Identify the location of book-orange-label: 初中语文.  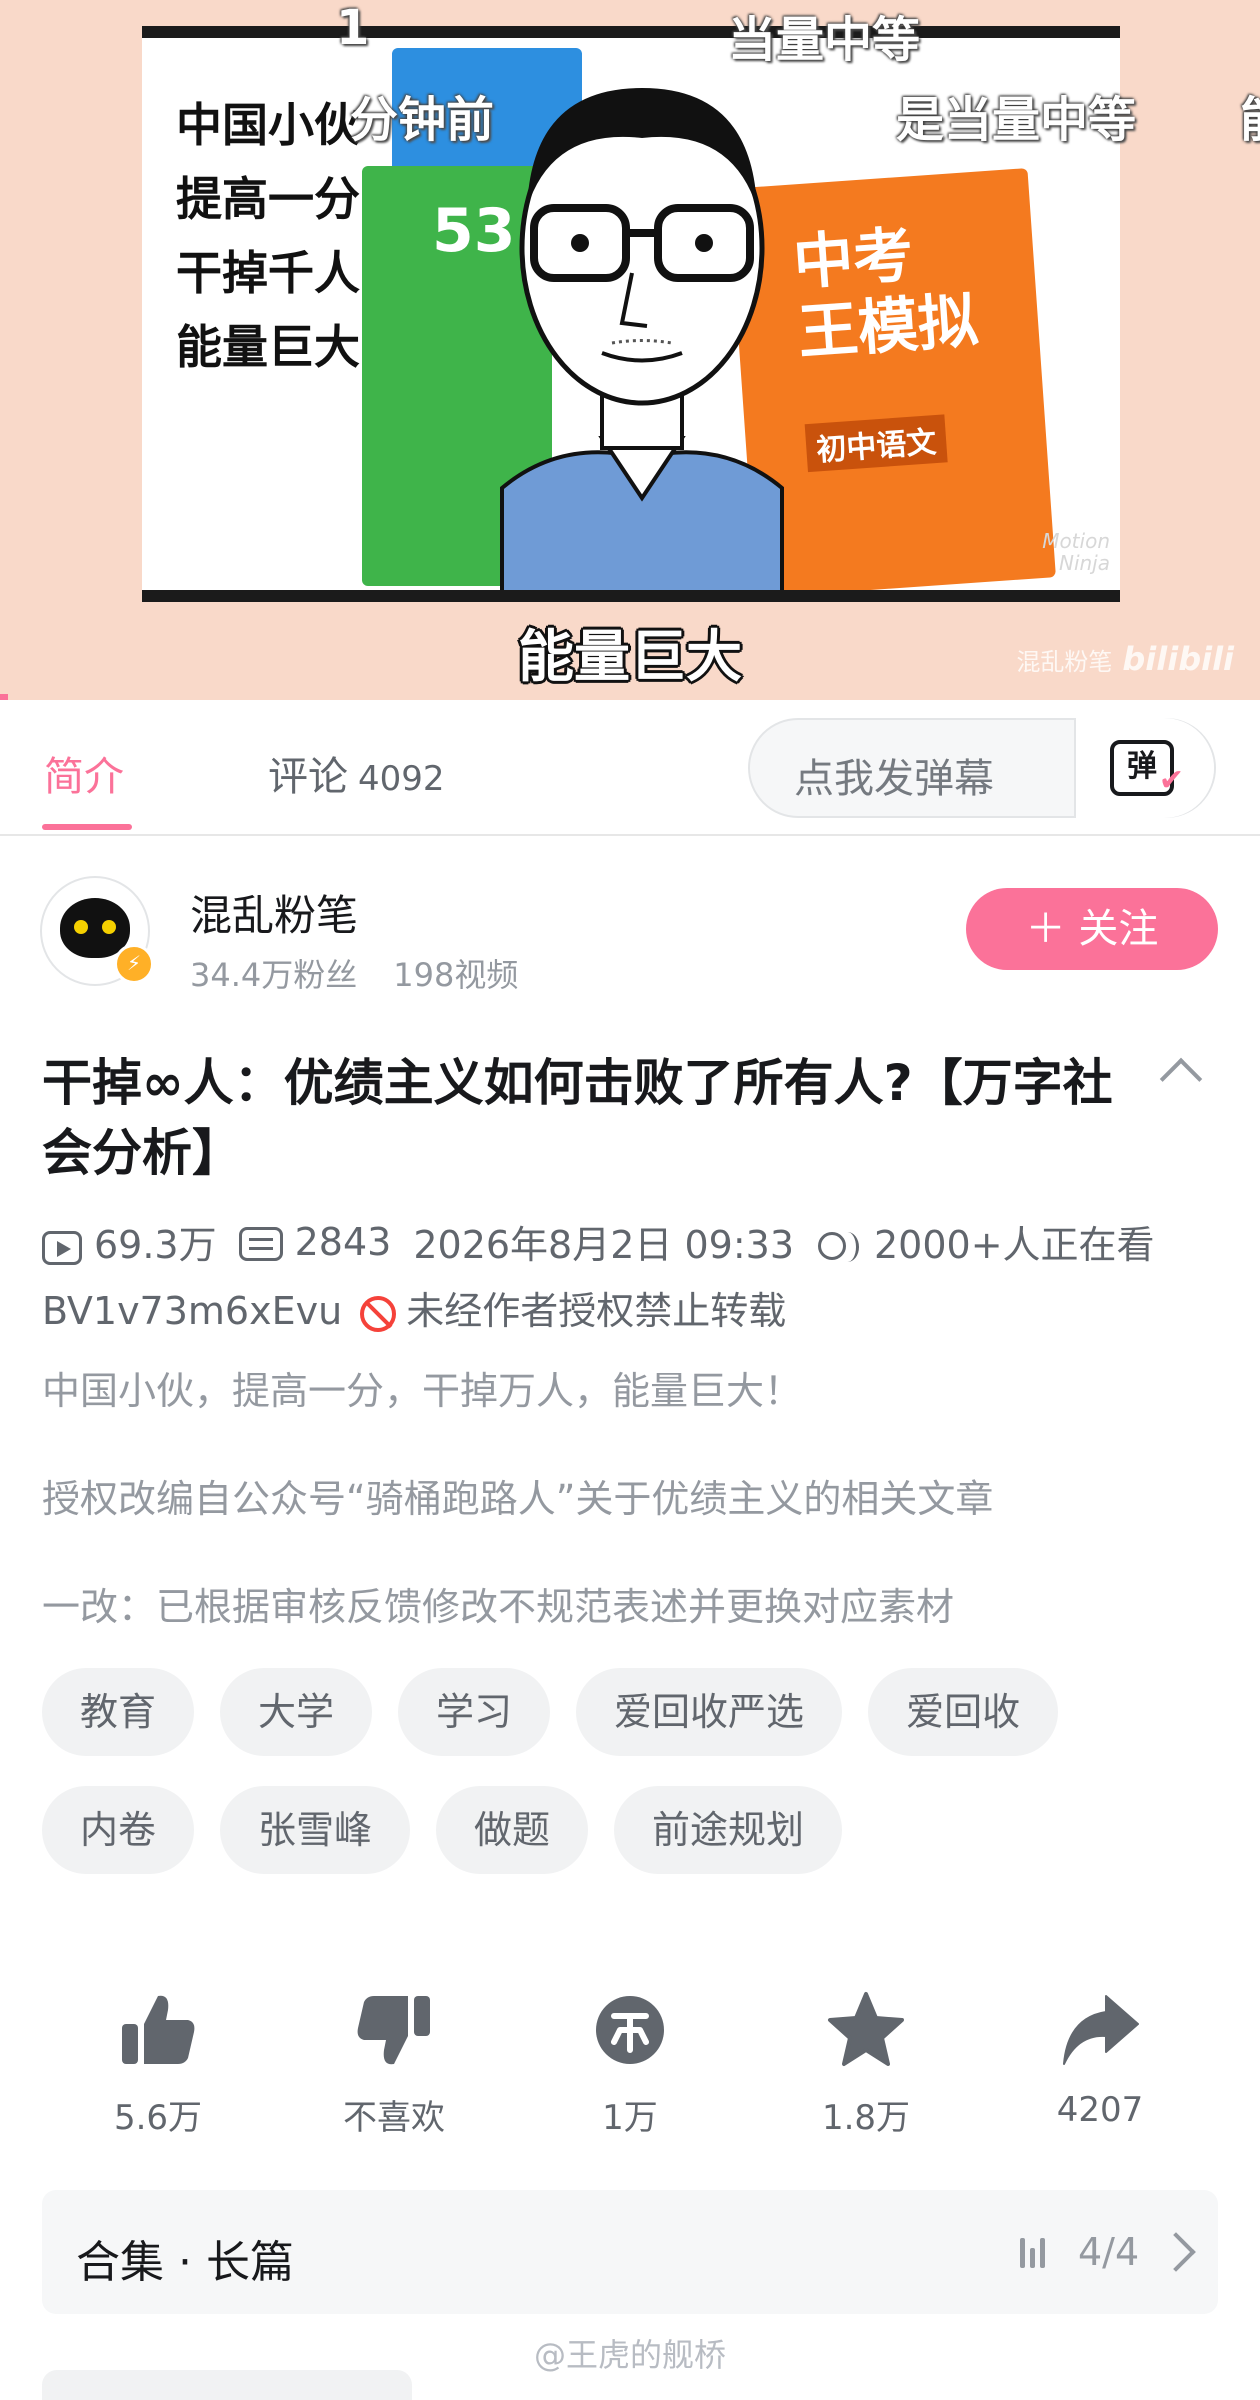
(876, 443).